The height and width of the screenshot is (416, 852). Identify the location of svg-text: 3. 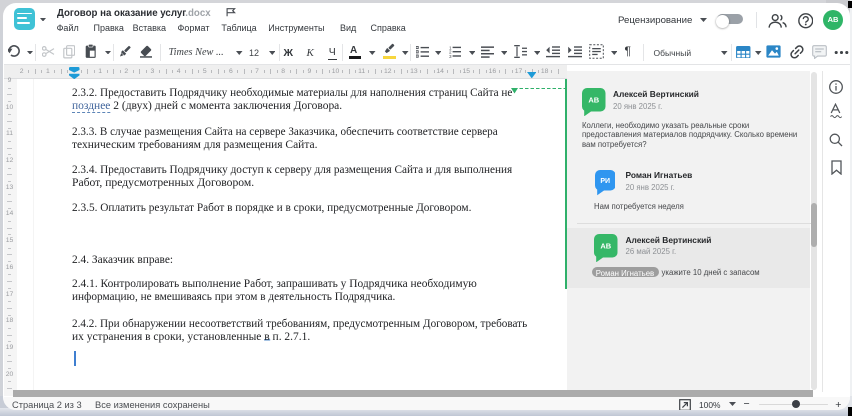
(450, 56).